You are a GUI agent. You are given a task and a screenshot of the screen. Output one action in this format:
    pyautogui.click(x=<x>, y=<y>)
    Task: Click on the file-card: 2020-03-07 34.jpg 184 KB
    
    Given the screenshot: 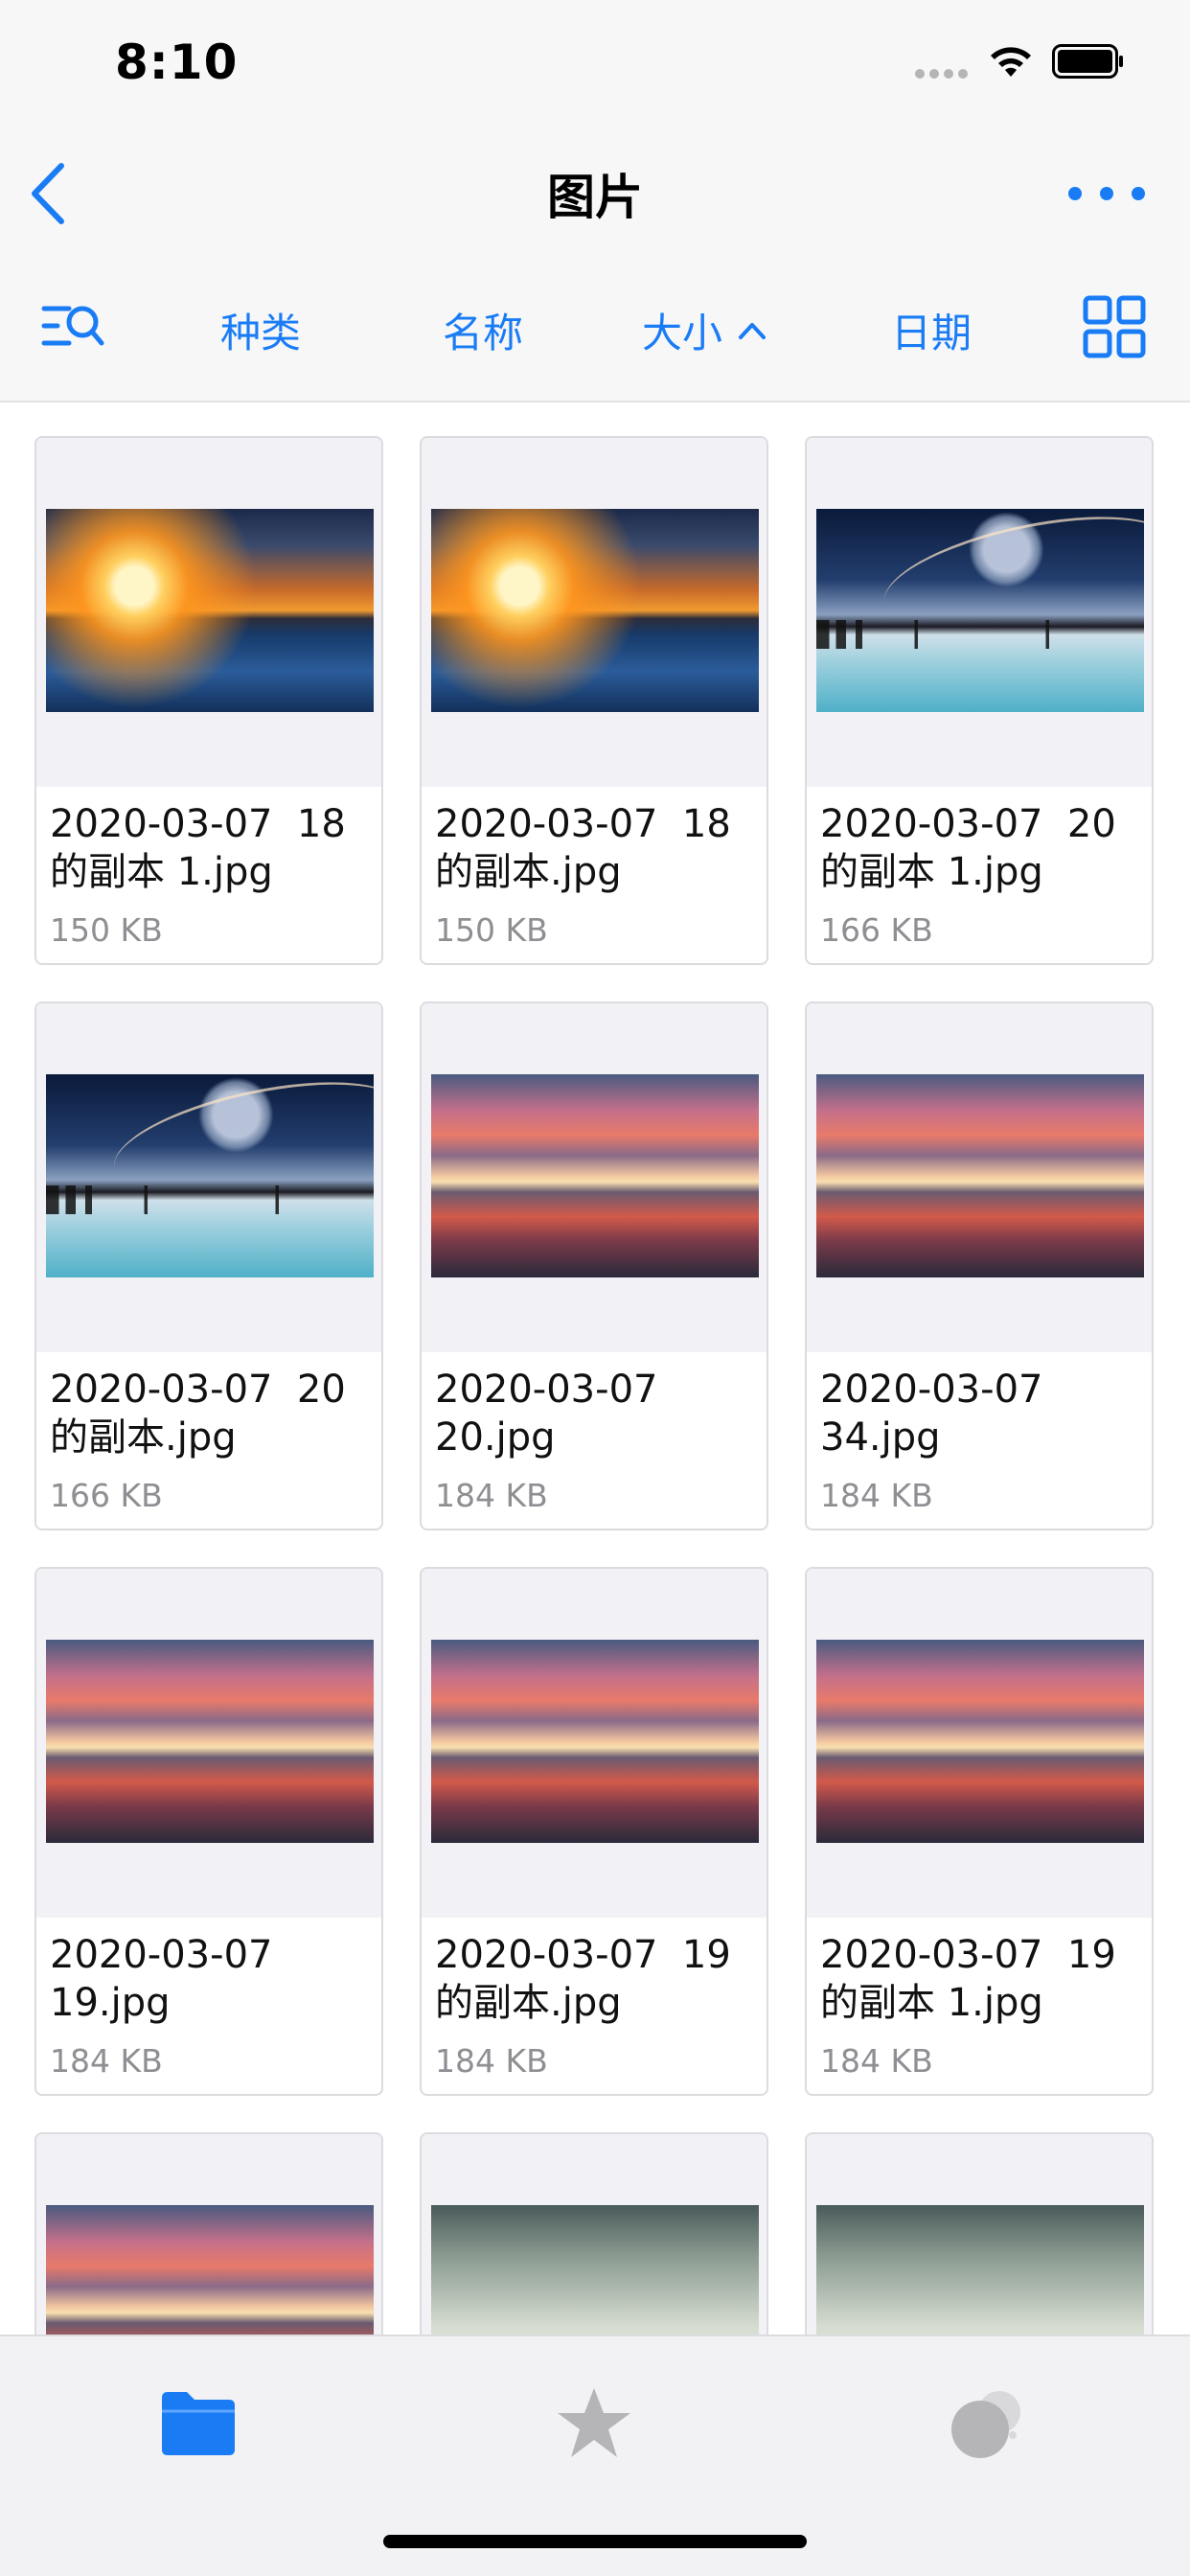 What is the action you would take?
    pyautogui.click(x=980, y=1265)
    